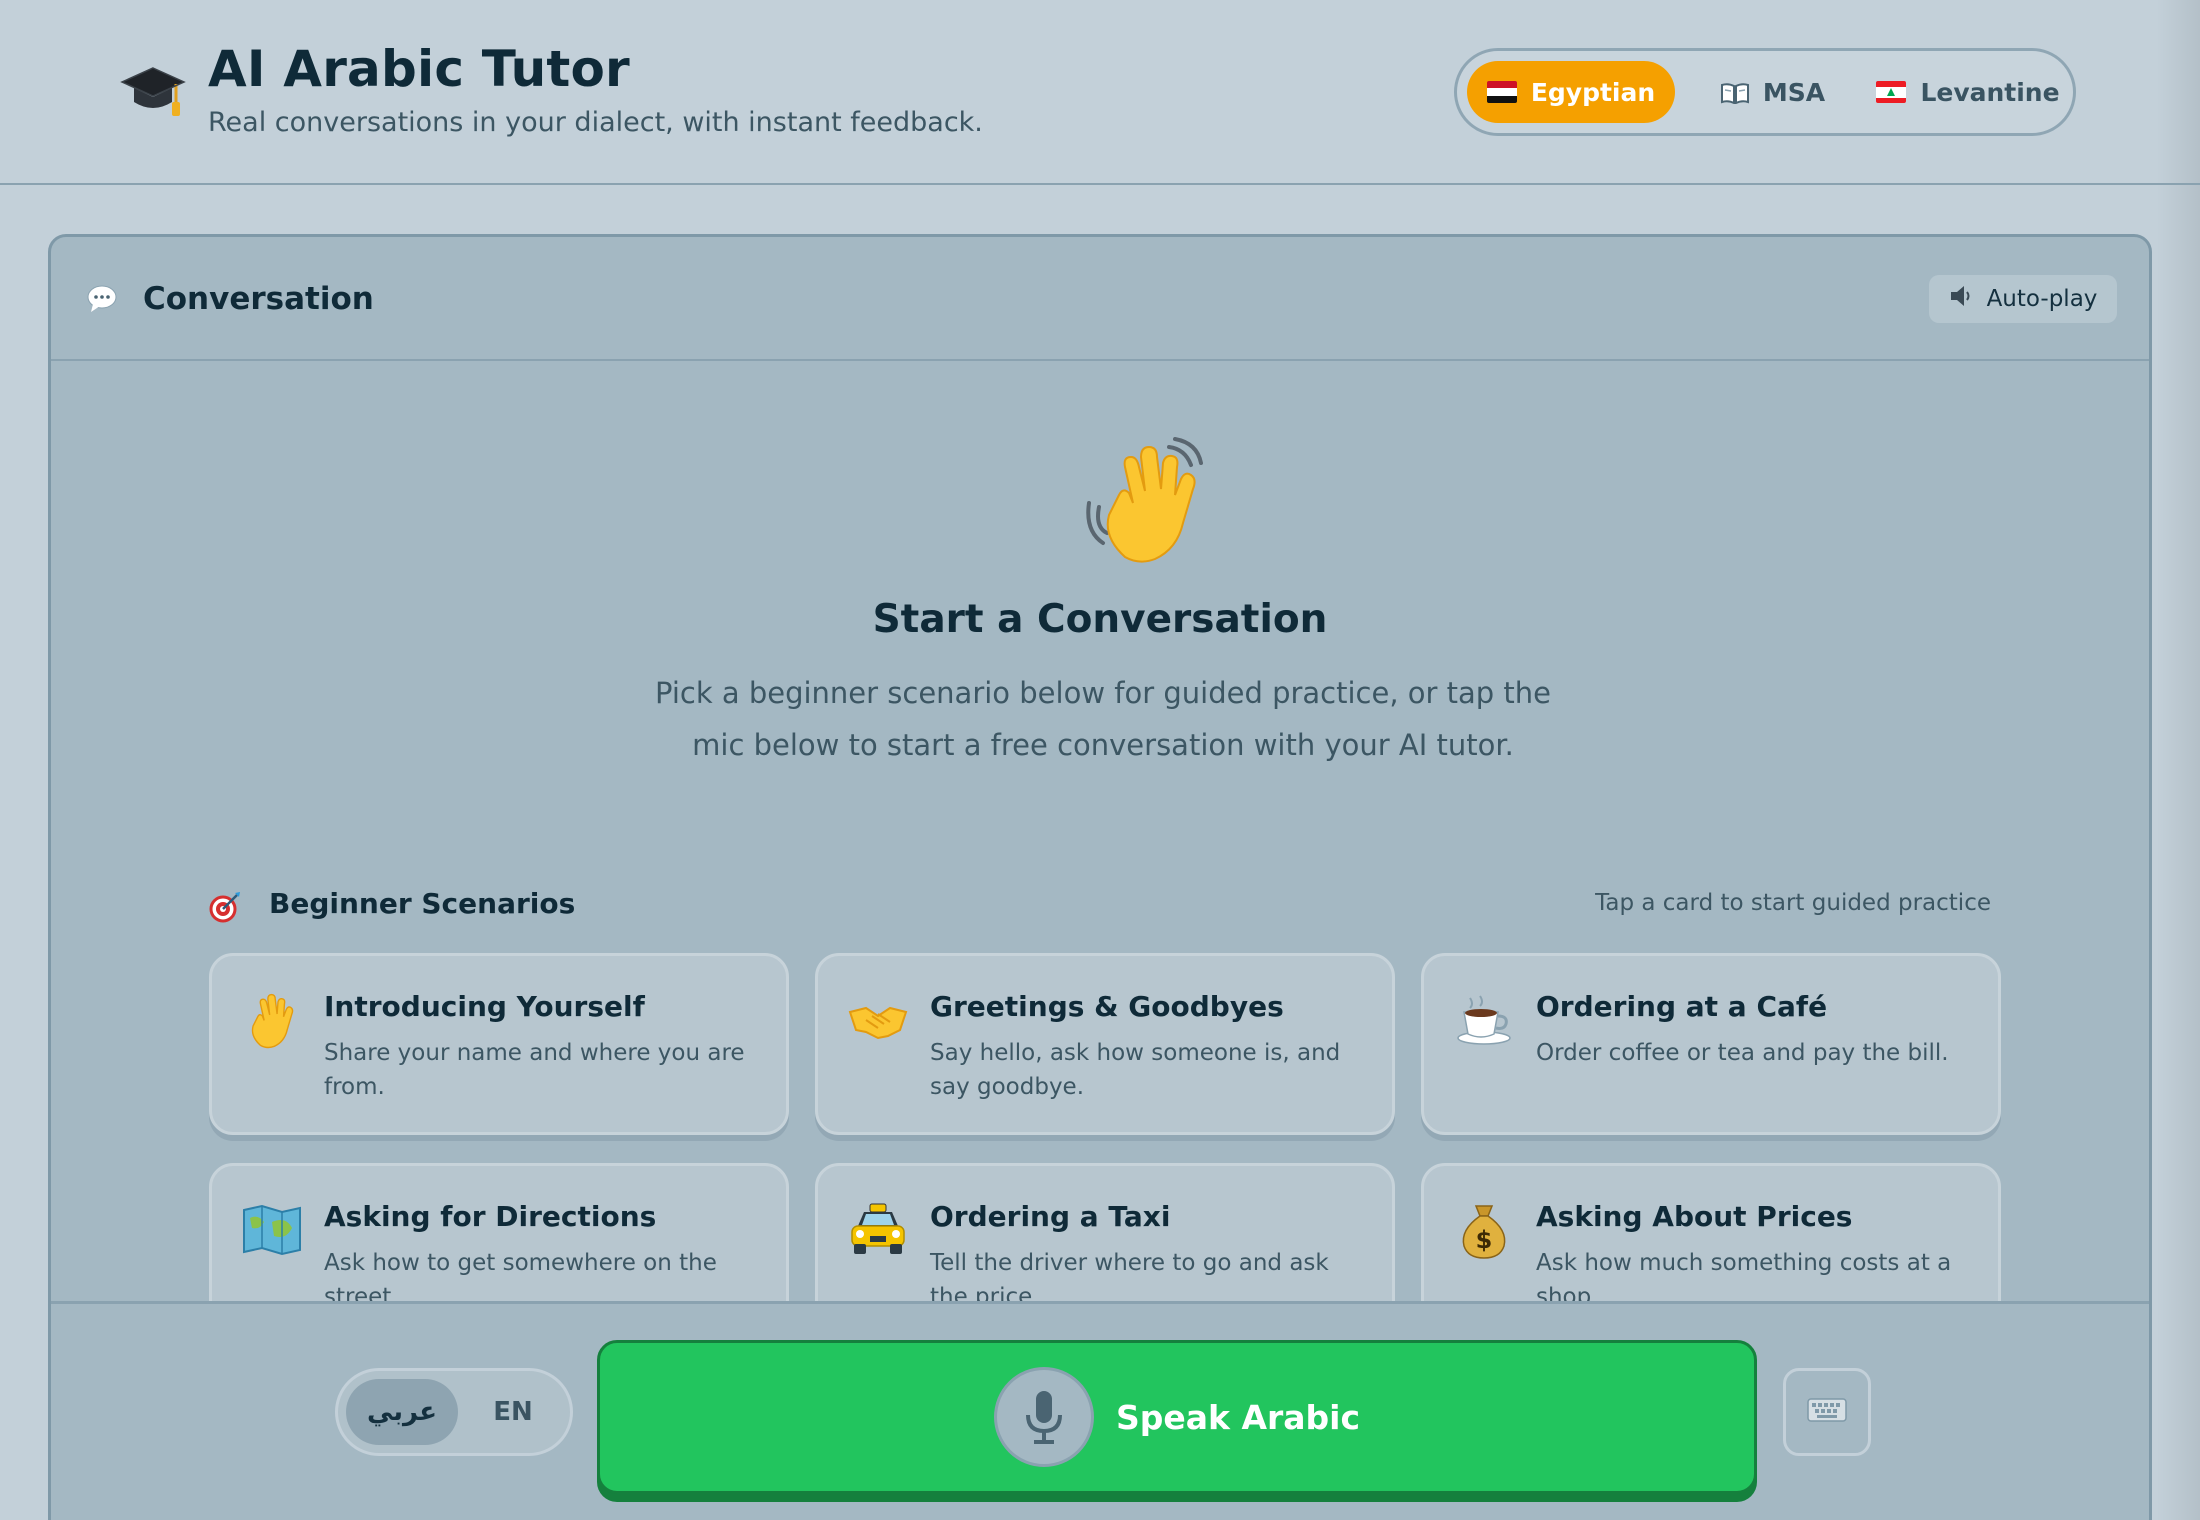  Describe the element at coordinates (1962, 299) in the screenshot. I see `speaker-icon` at that location.